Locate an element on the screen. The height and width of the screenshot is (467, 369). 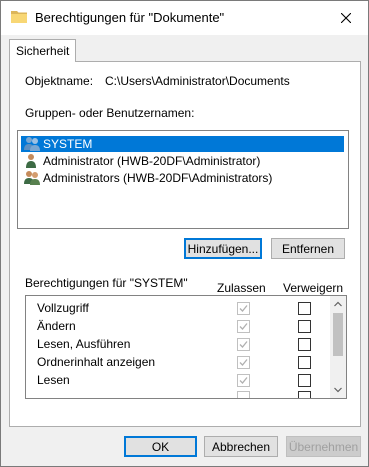
permission-row: Lesen is located at coordinates (177, 380).